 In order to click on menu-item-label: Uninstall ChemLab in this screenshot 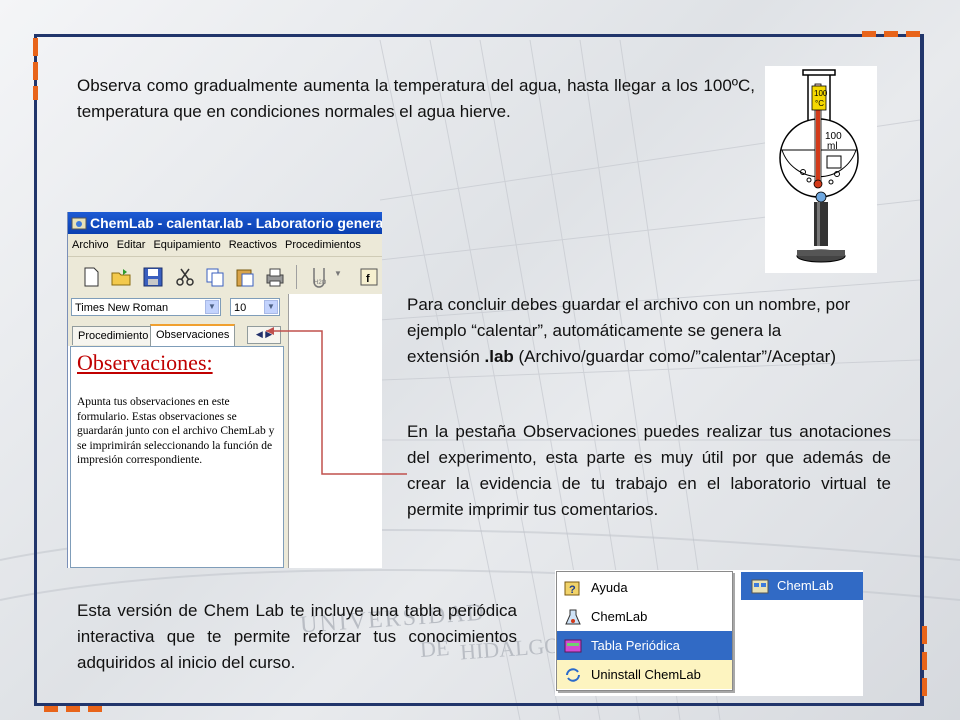, I will do `click(646, 674)`.